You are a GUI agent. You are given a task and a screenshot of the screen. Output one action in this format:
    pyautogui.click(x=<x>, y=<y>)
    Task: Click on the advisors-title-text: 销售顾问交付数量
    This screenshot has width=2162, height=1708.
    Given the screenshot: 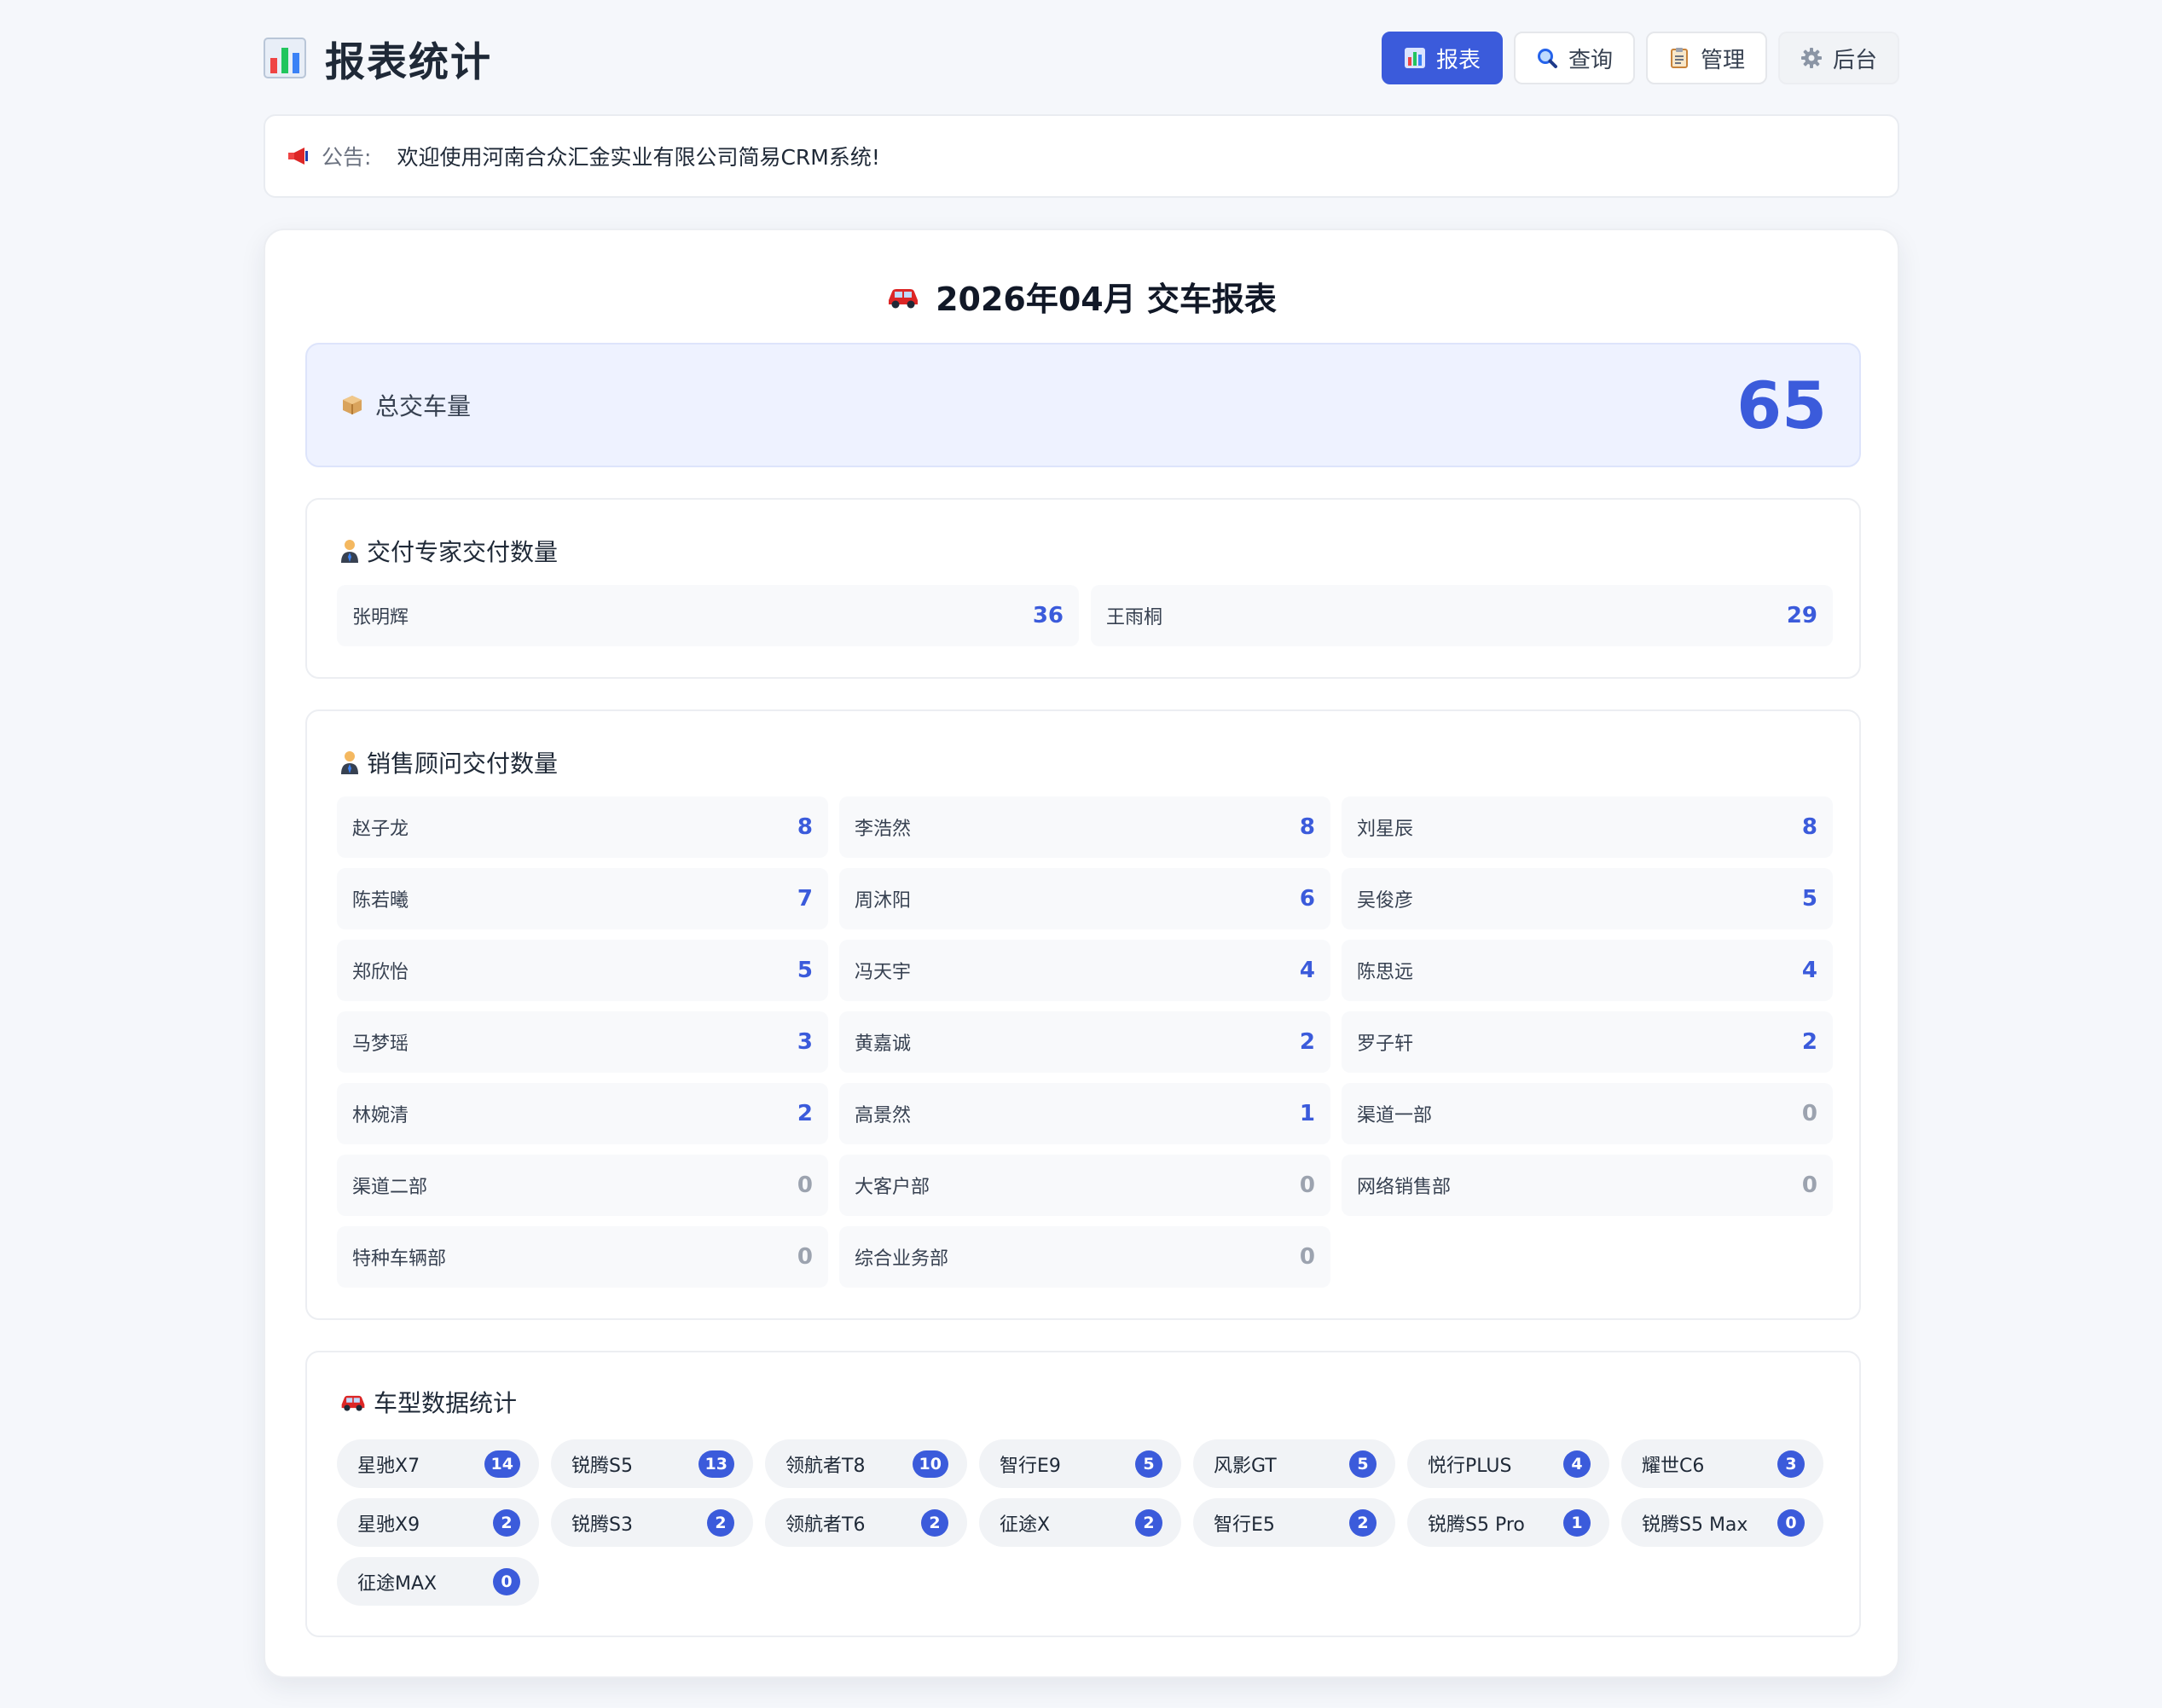 What is the action you would take?
    pyautogui.click(x=463, y=764)
    